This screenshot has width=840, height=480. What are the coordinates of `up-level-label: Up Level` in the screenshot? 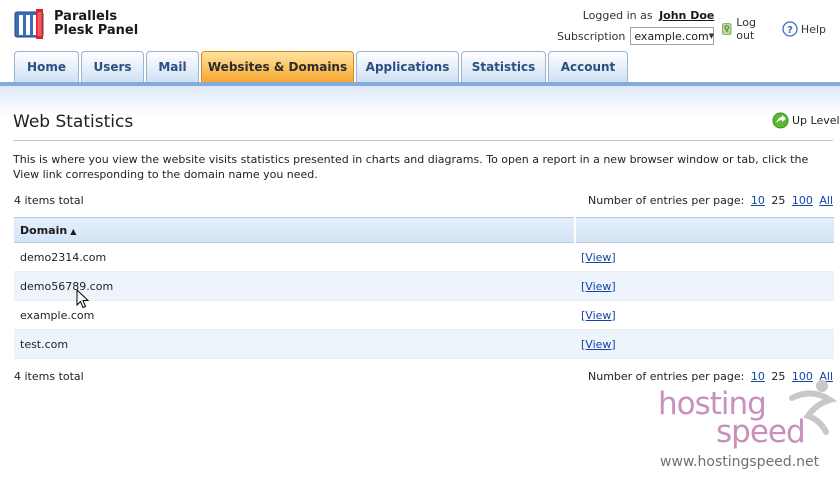 It's located at (816, 120).